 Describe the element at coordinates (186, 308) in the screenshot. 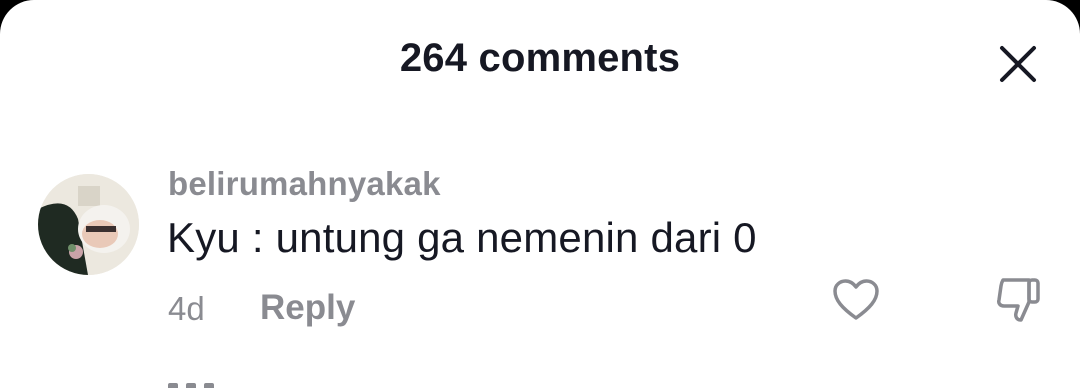

I see `comment-timestamp: 4d` at that location.